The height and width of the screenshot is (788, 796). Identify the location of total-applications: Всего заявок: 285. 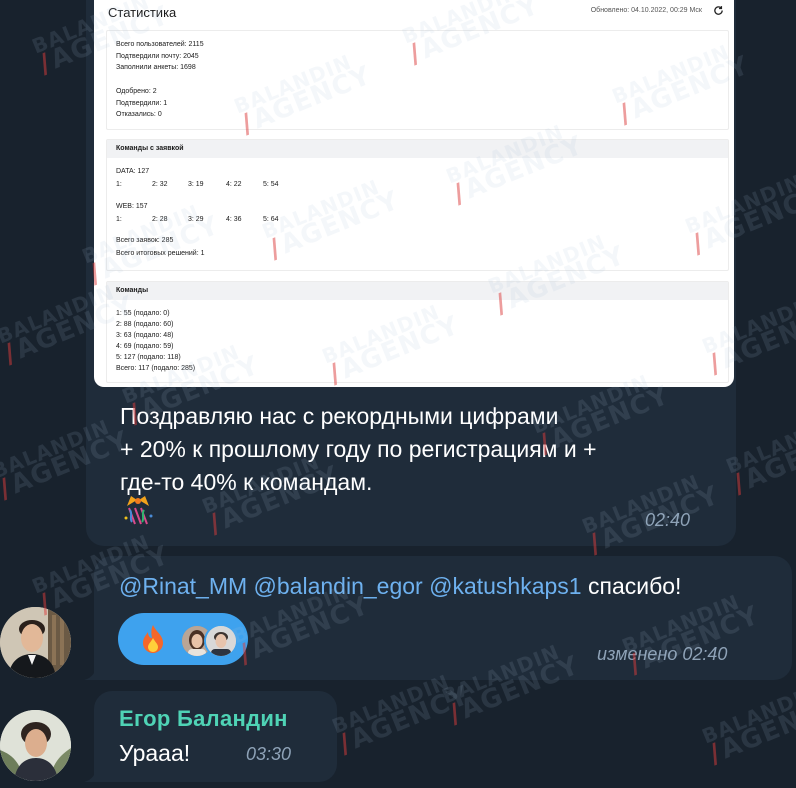
(145, 240).